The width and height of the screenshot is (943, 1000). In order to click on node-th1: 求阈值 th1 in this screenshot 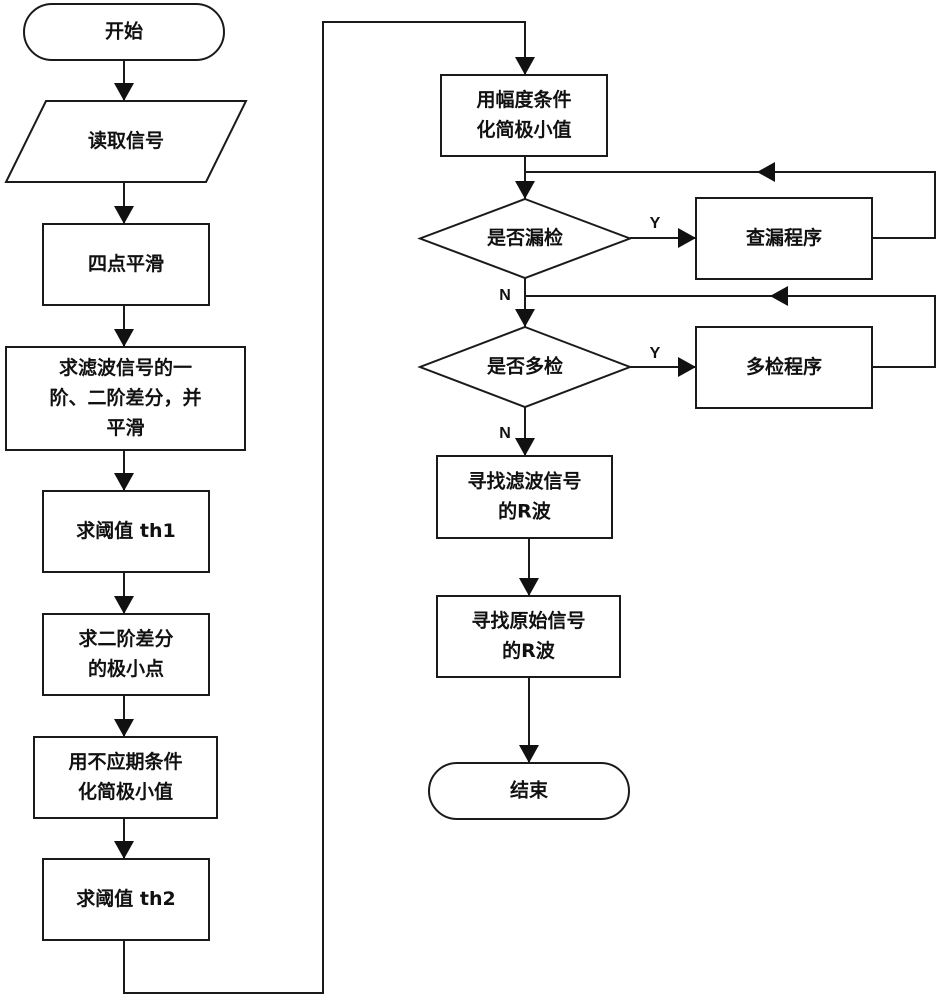, I will do `click(126, 531)`.